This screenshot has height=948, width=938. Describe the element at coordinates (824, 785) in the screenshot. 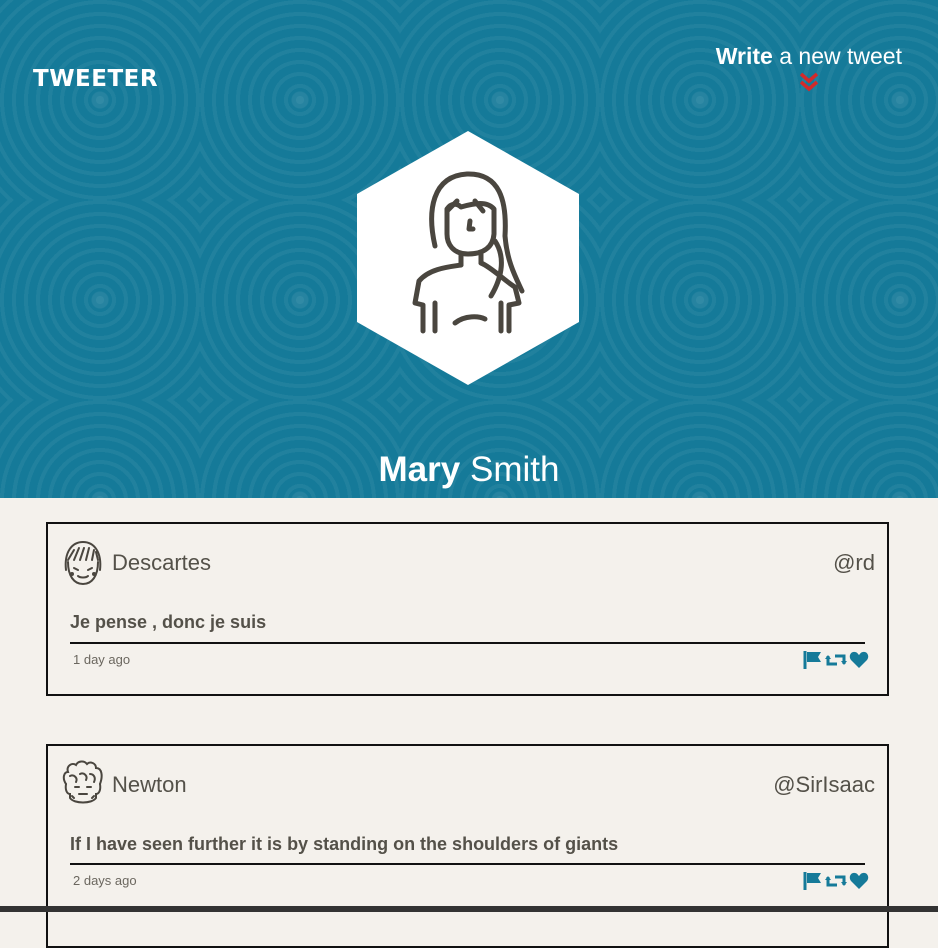

I see `tweet-author-handle: @SirIsaac` at that location.